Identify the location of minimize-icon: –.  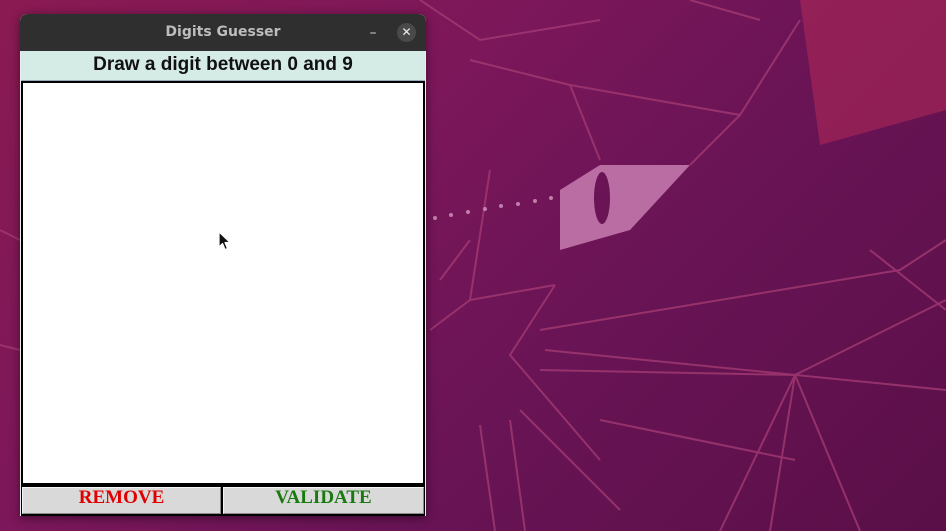
(373, 33).